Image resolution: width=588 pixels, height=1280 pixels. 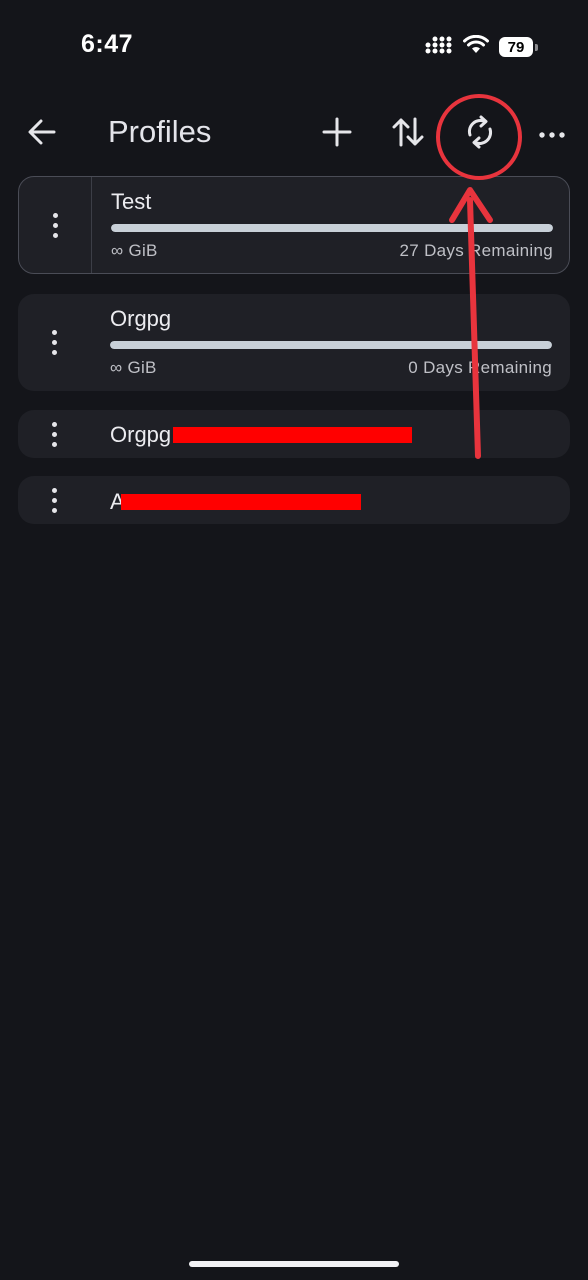 I want to click on profile-card-test: Test ∞ GiB 27 Days Remaining, so click(x=294, y=225).